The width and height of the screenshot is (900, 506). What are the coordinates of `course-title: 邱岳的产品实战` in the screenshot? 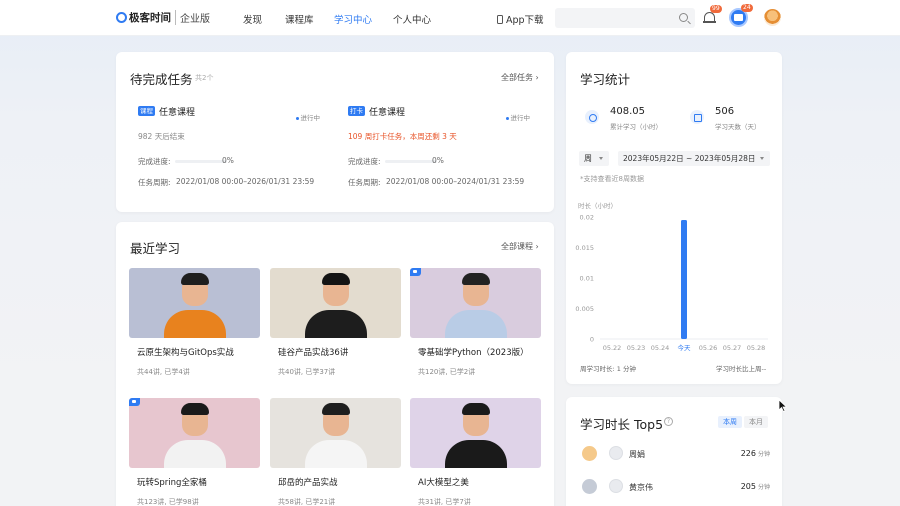 It's located at (308, 482).